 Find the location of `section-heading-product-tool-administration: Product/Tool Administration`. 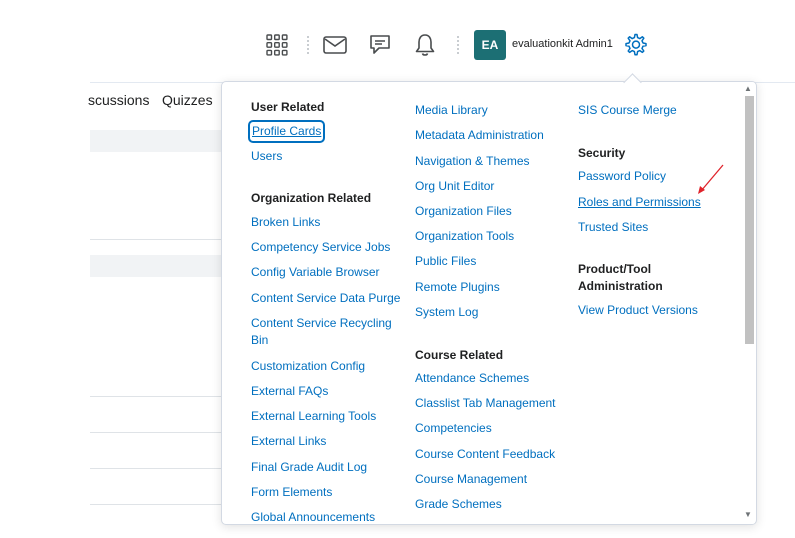

section-heading-product-tool-administration: Product/Tool Administration is located at coordinates (620, 277).